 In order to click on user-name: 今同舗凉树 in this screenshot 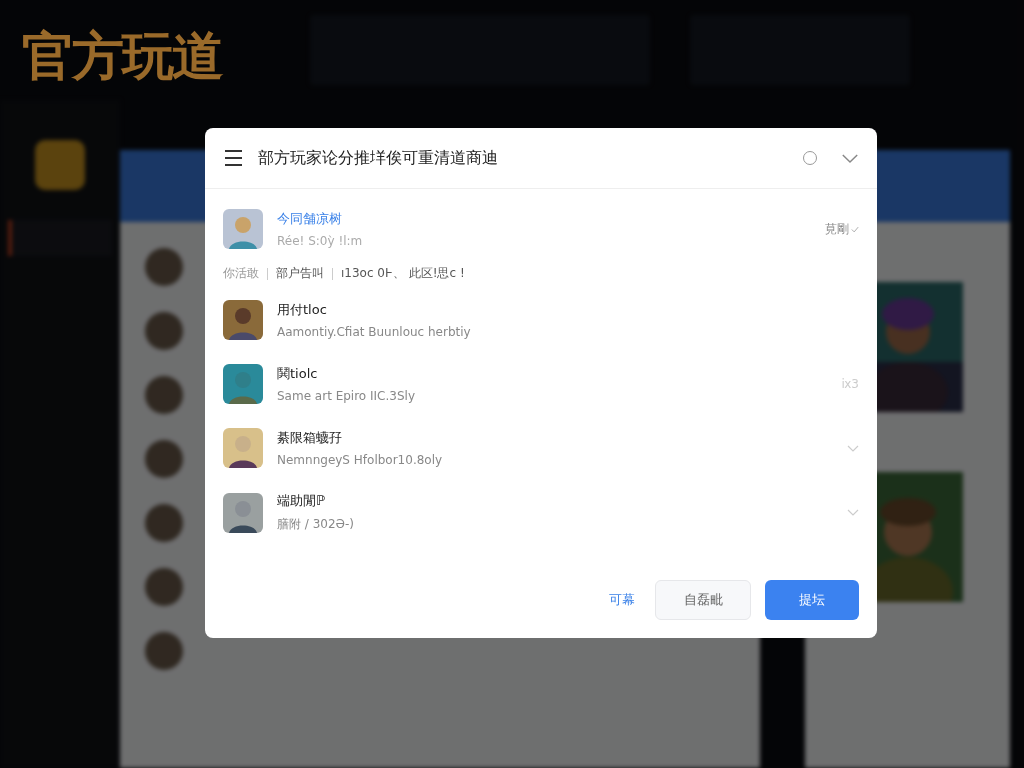, I will do `click(544, 219)`.